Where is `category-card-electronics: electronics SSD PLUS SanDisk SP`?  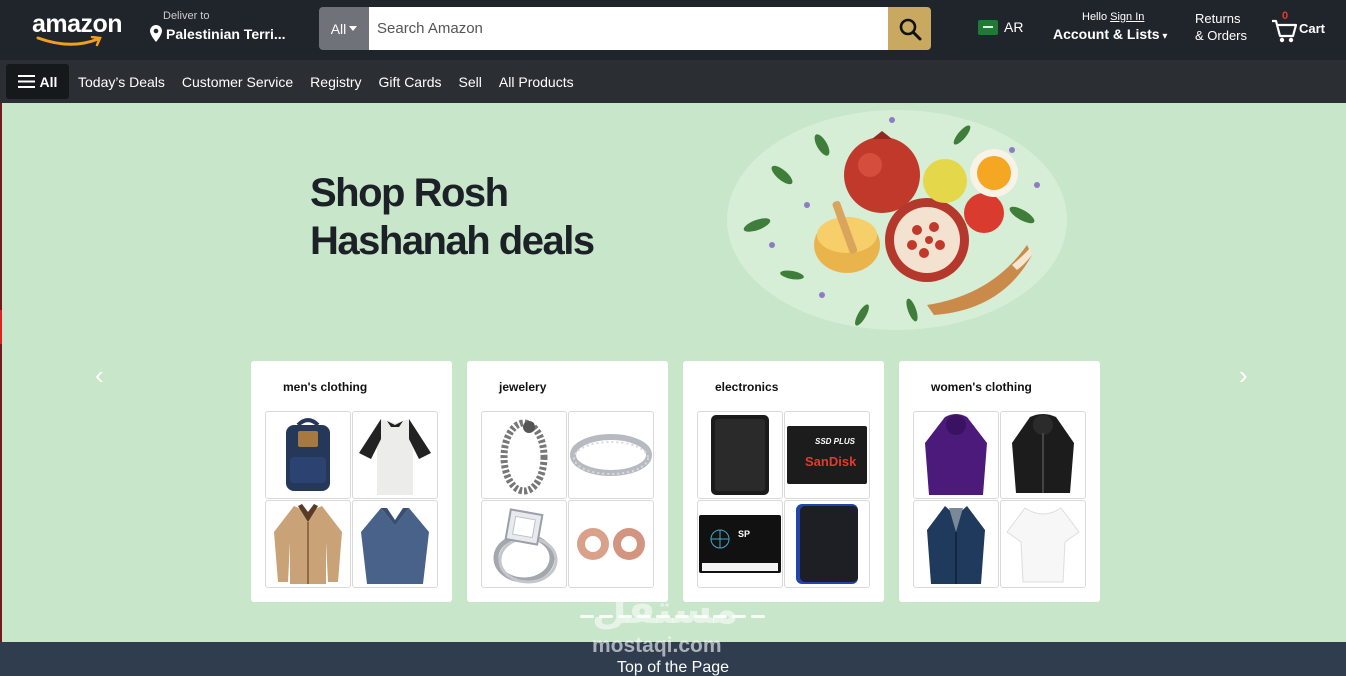
category-card-electronics: electronics SSD PLUS SanDisk SP is located at coordinates (783, 481).